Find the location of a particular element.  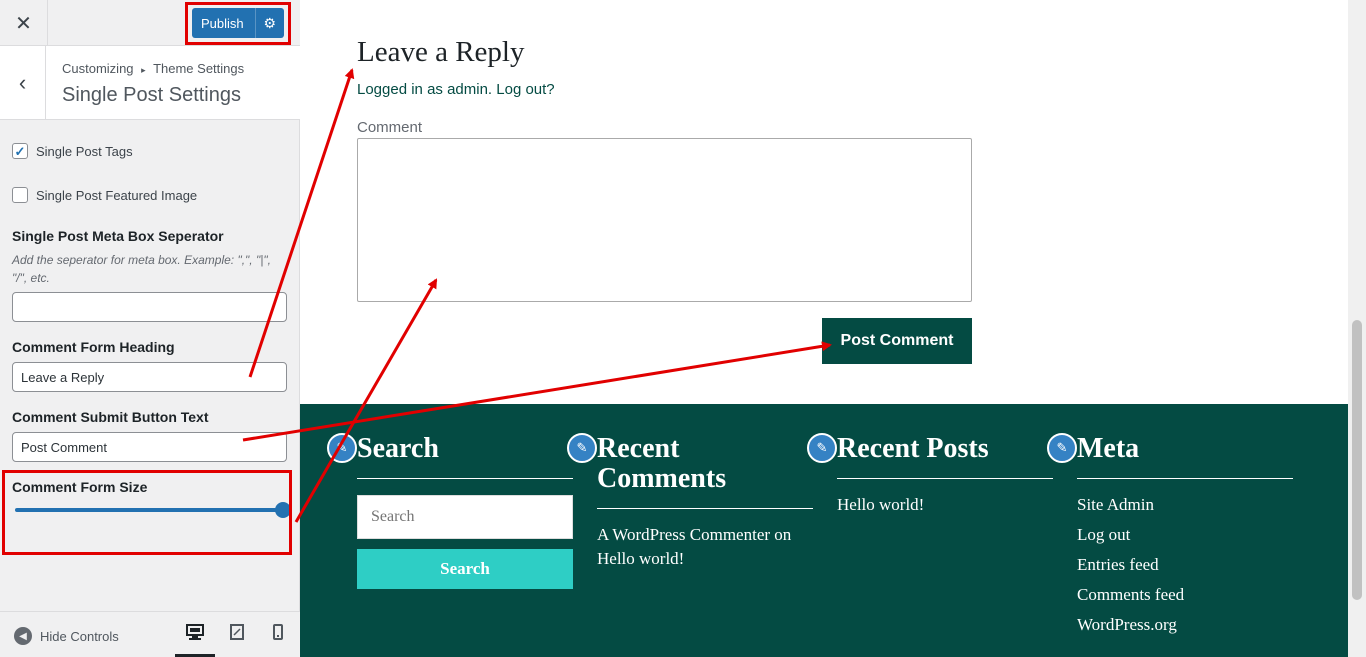

search-widget: ✎ Search Search is located at coordinates (450, 511).